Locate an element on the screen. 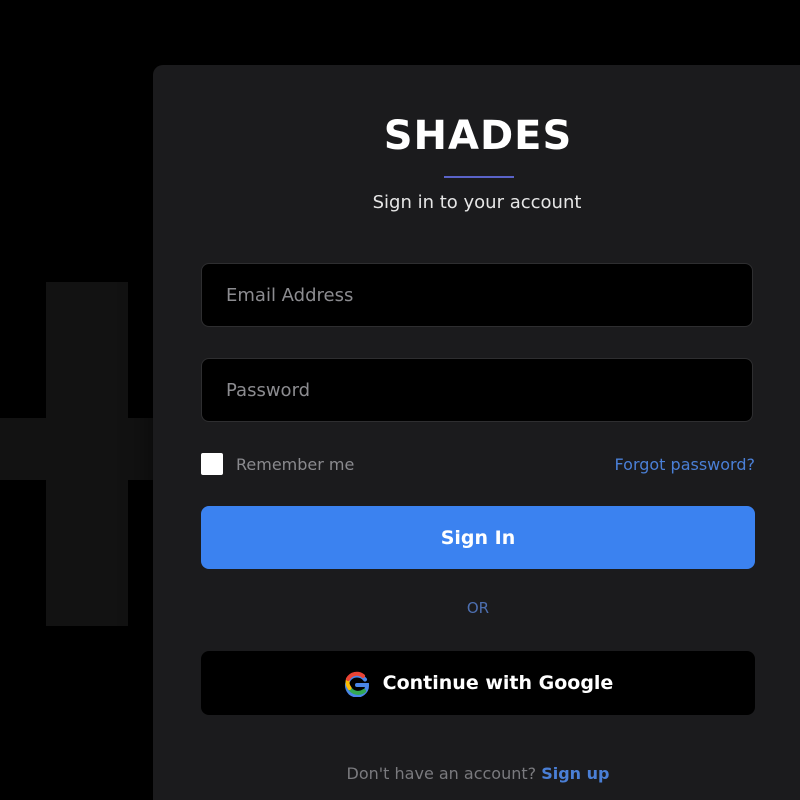  forgot-password-link: Forgot password? is located at coordinates (685, 465).